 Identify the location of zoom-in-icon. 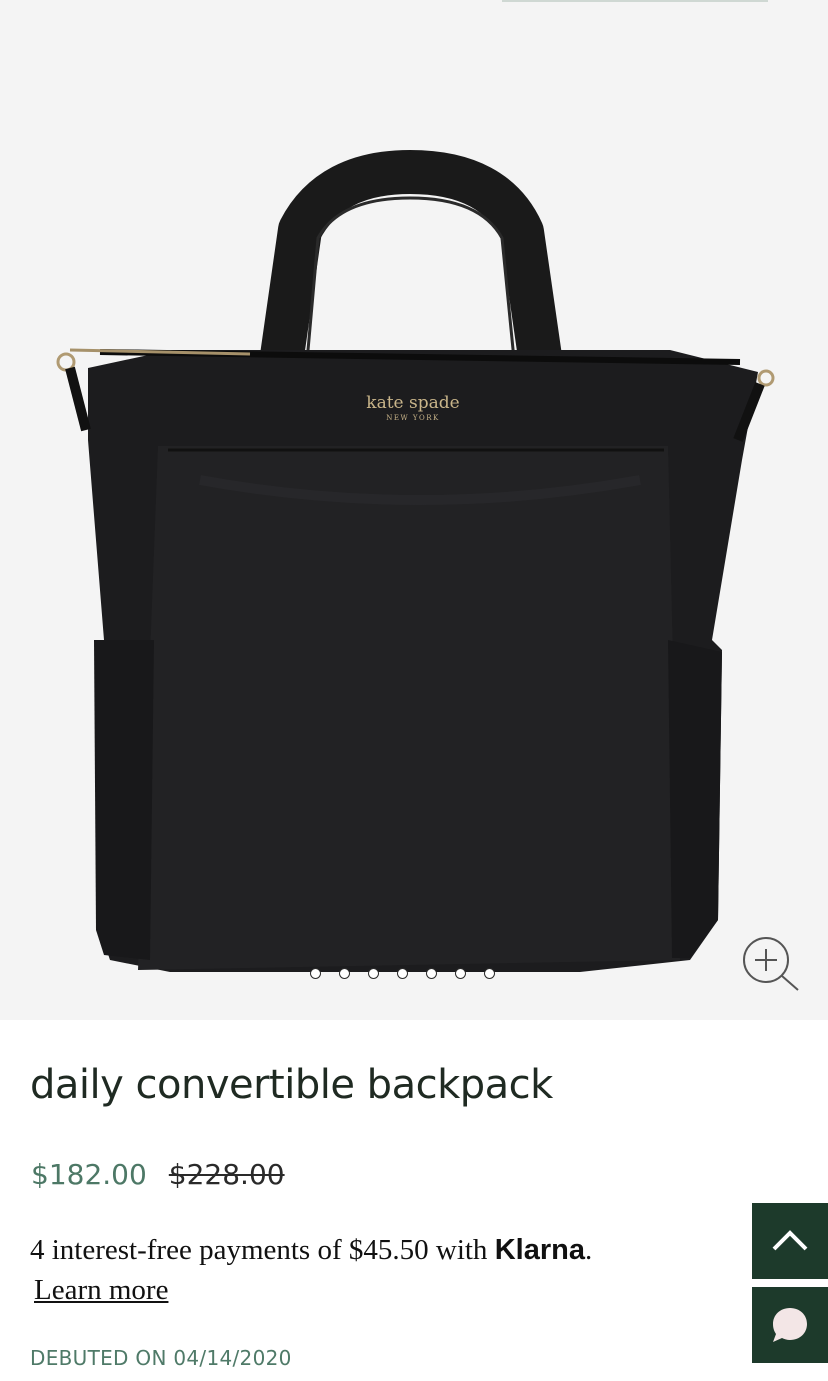
(771, 963).